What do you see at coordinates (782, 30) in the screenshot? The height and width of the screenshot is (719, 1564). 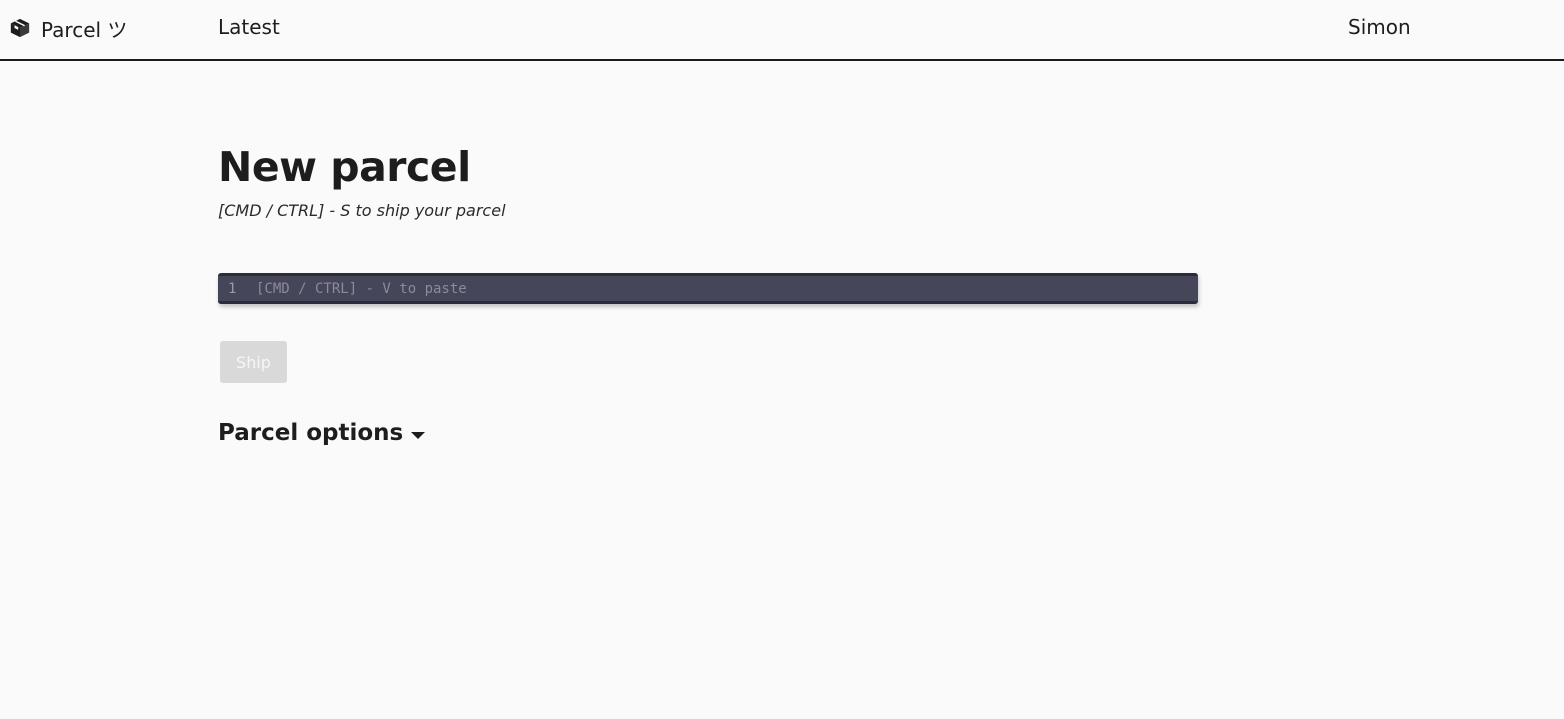 I see `top-nav-bar: Parcel ツ Latest Simon` at bounding box center [782, 30].